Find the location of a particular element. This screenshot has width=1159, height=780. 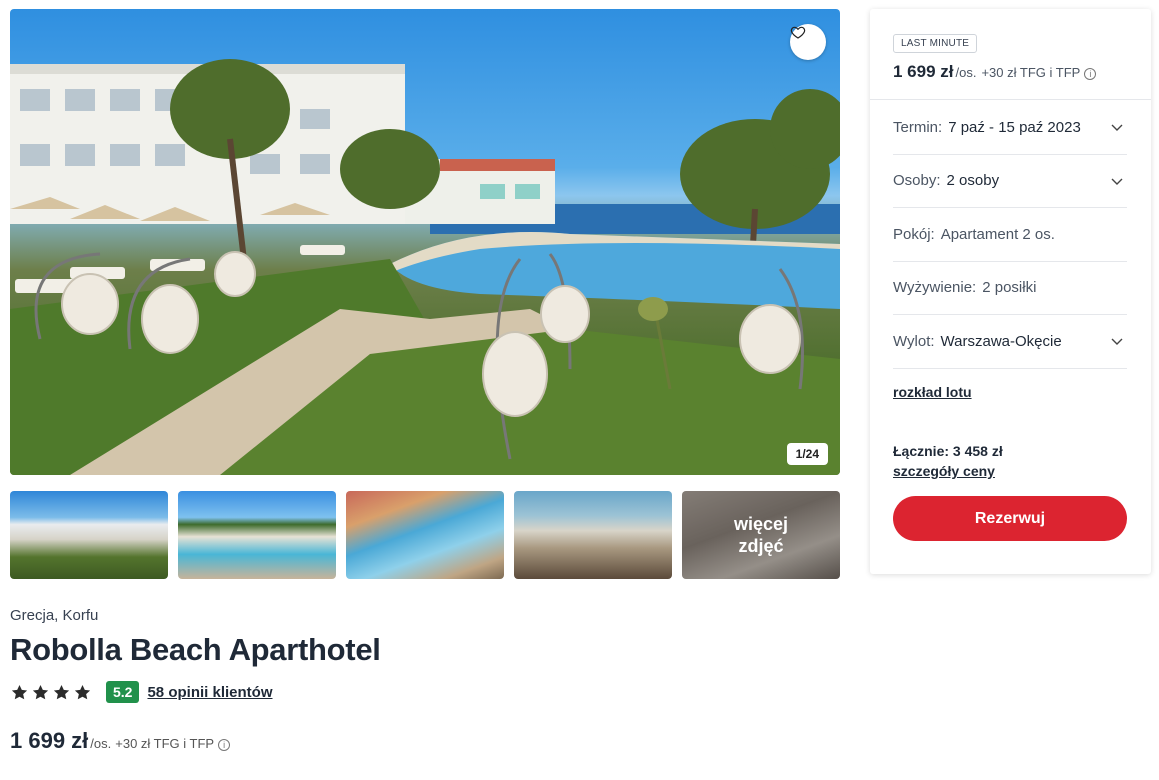

room-label: Pokój: is located at coordinates (914, 234).